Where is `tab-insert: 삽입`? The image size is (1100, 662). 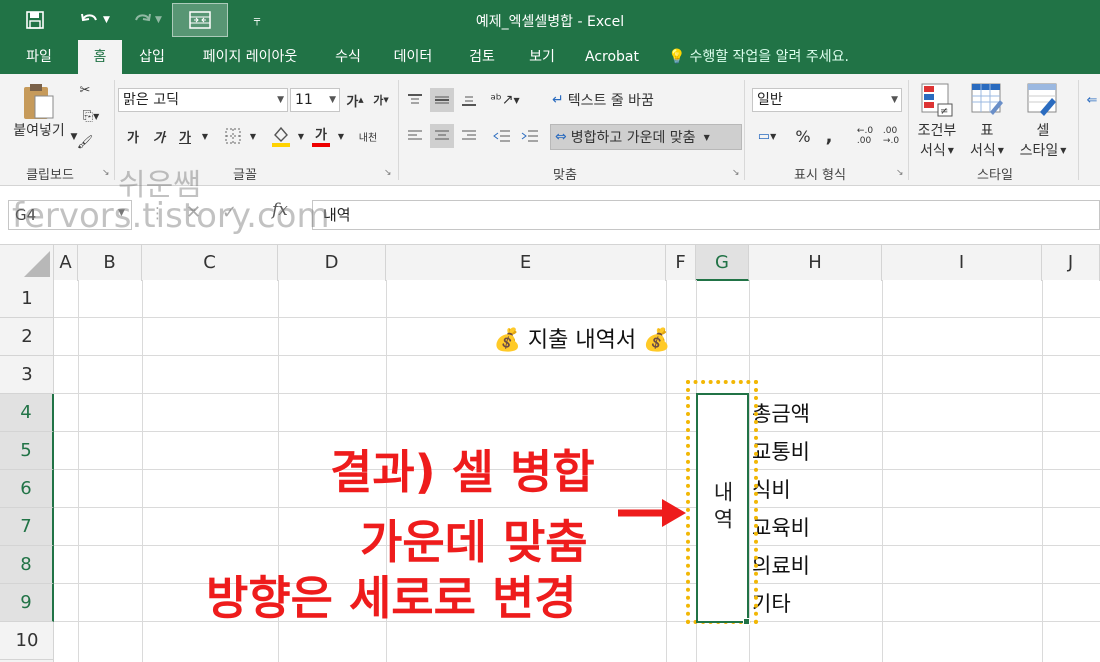 tab-insert: 삽입 is located at coordinates (152, 57).